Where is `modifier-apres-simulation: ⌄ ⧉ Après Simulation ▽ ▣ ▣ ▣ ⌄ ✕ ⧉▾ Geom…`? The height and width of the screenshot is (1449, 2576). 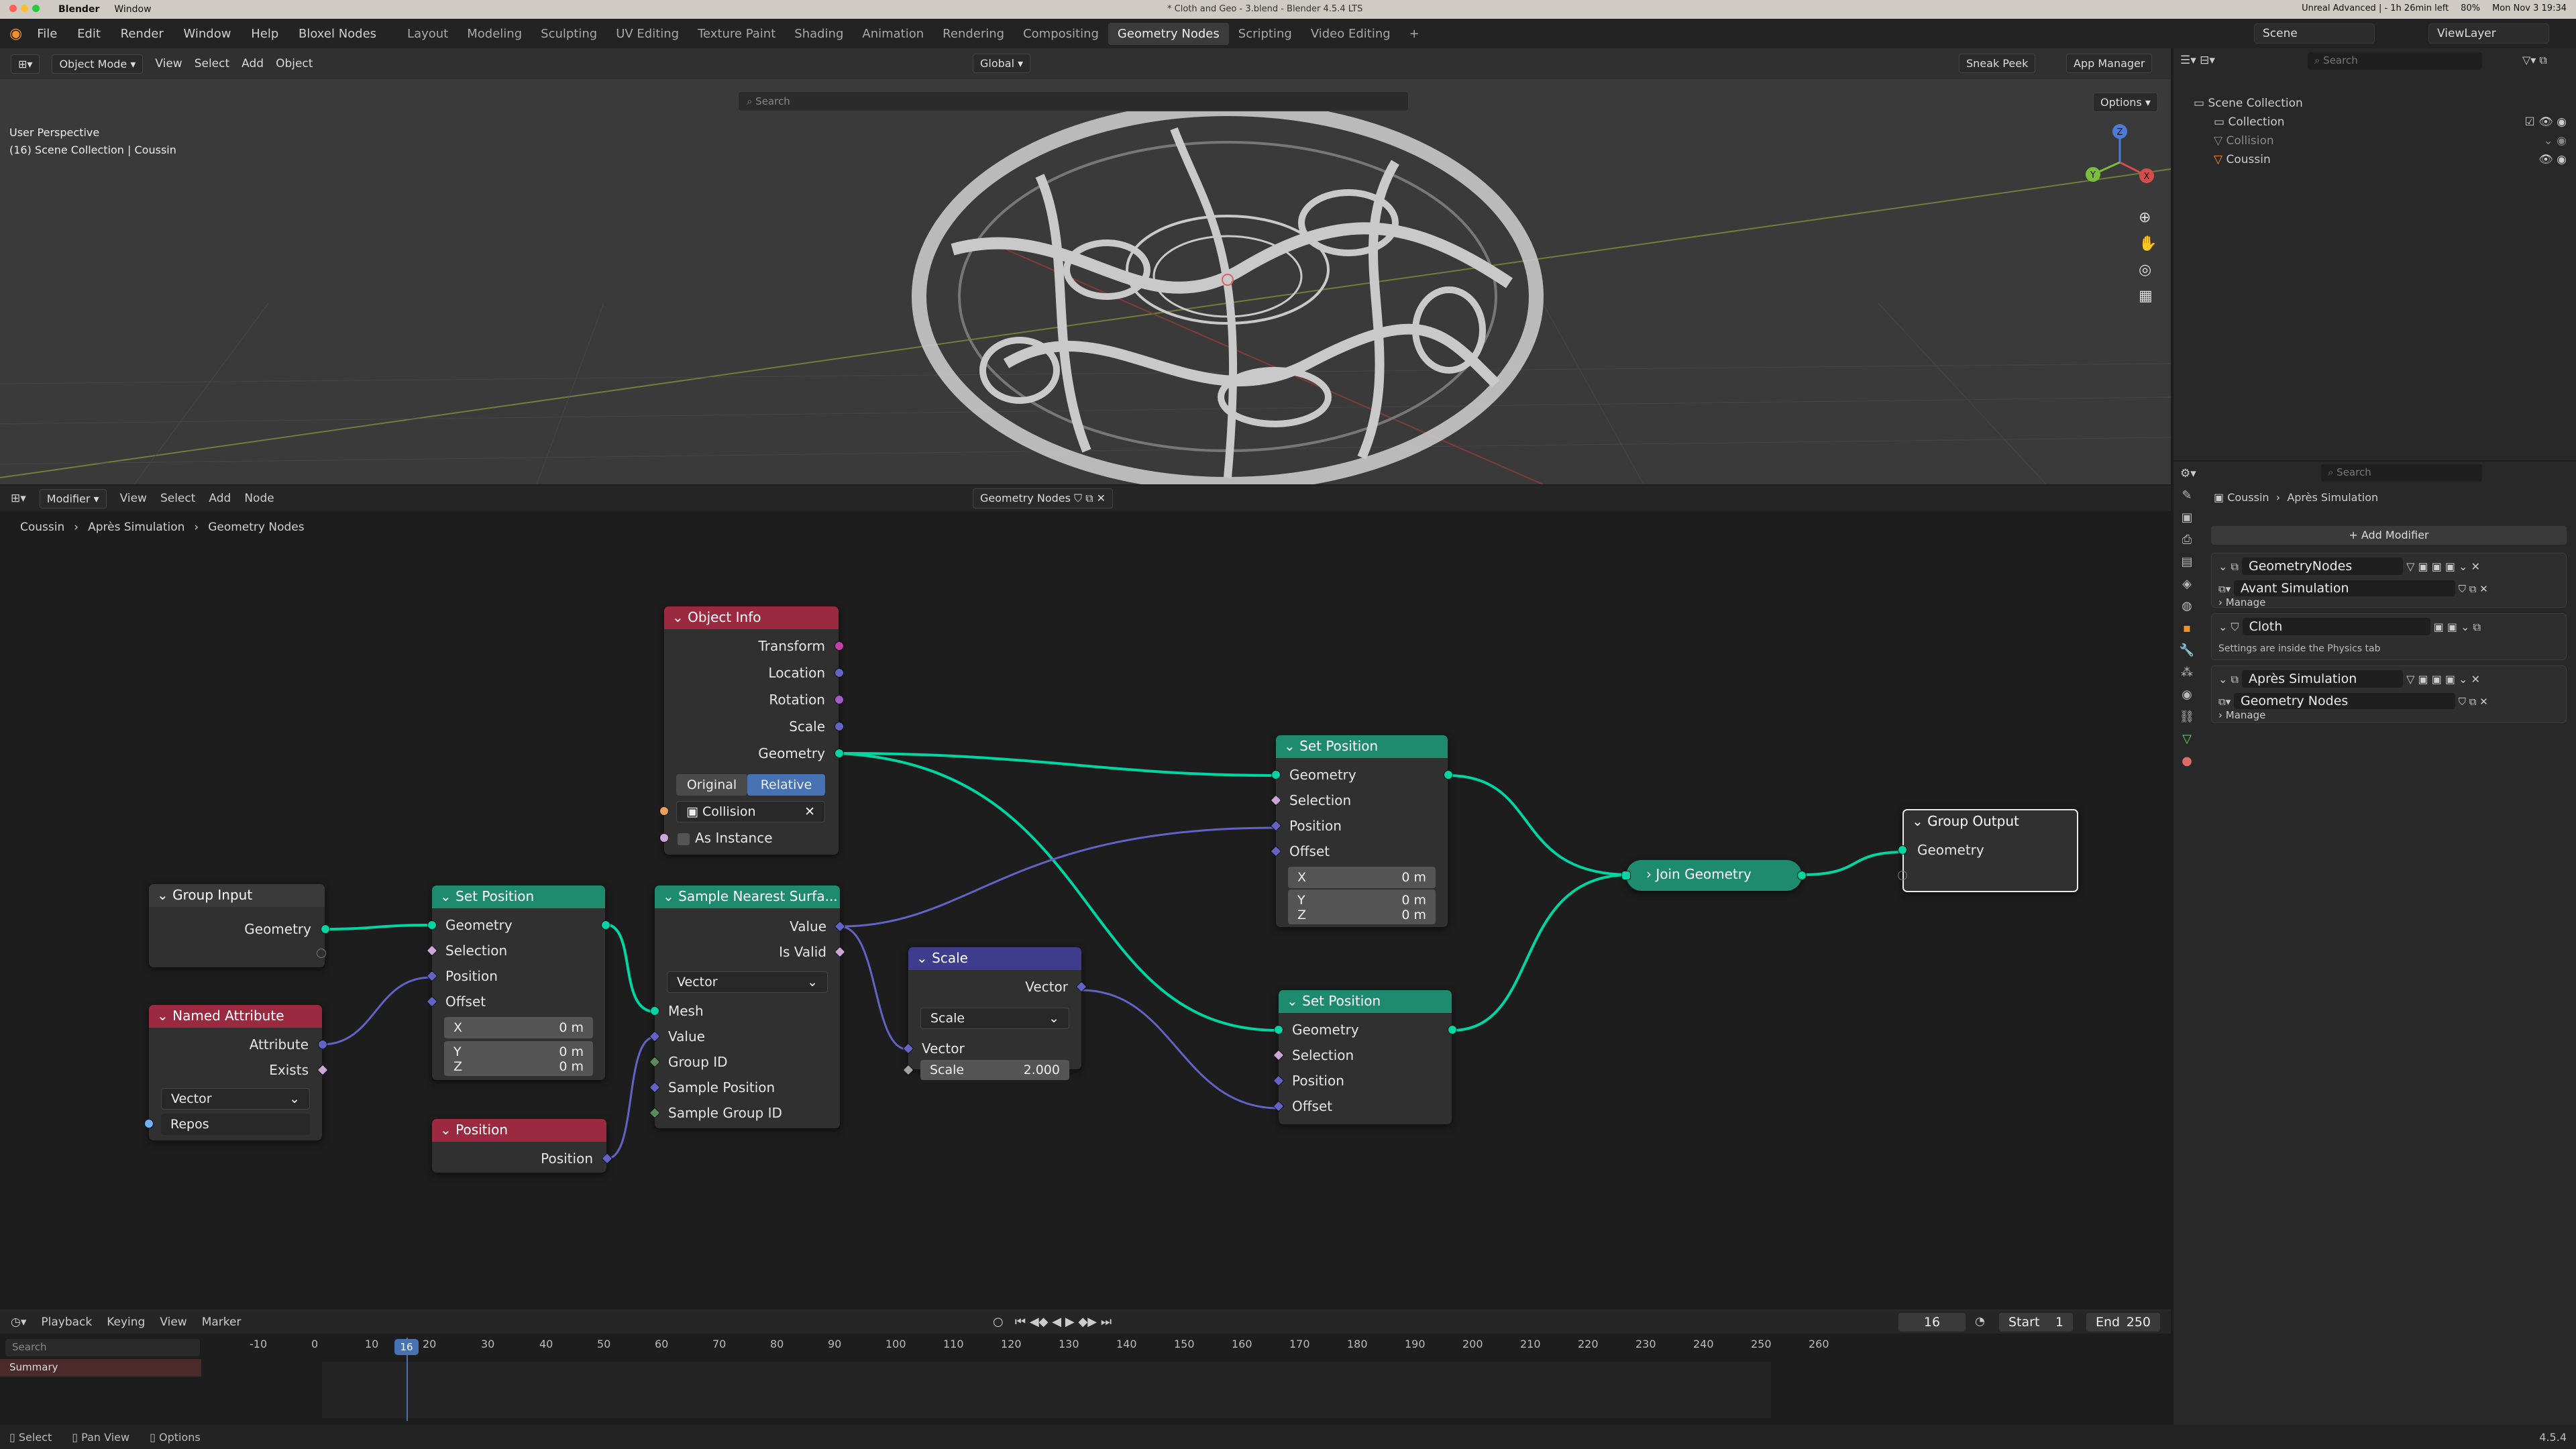
modifier-apres-simulation: ⌄ ⧉ Après Simulation ▽ ▣ ▣ ▣ ⌄ ✕ ⧉▾ Geom… is located at coordinates (2389, 694).